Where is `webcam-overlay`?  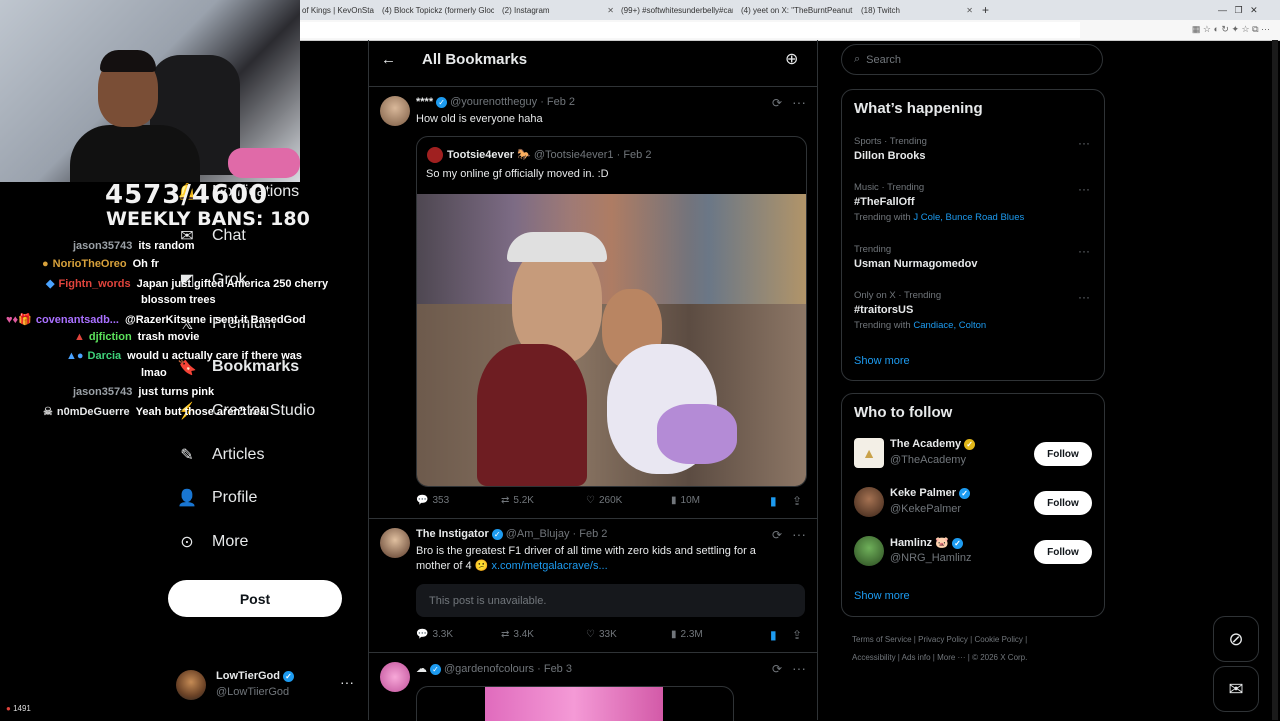
webcam-overlay is located at coordinates (150, 91).